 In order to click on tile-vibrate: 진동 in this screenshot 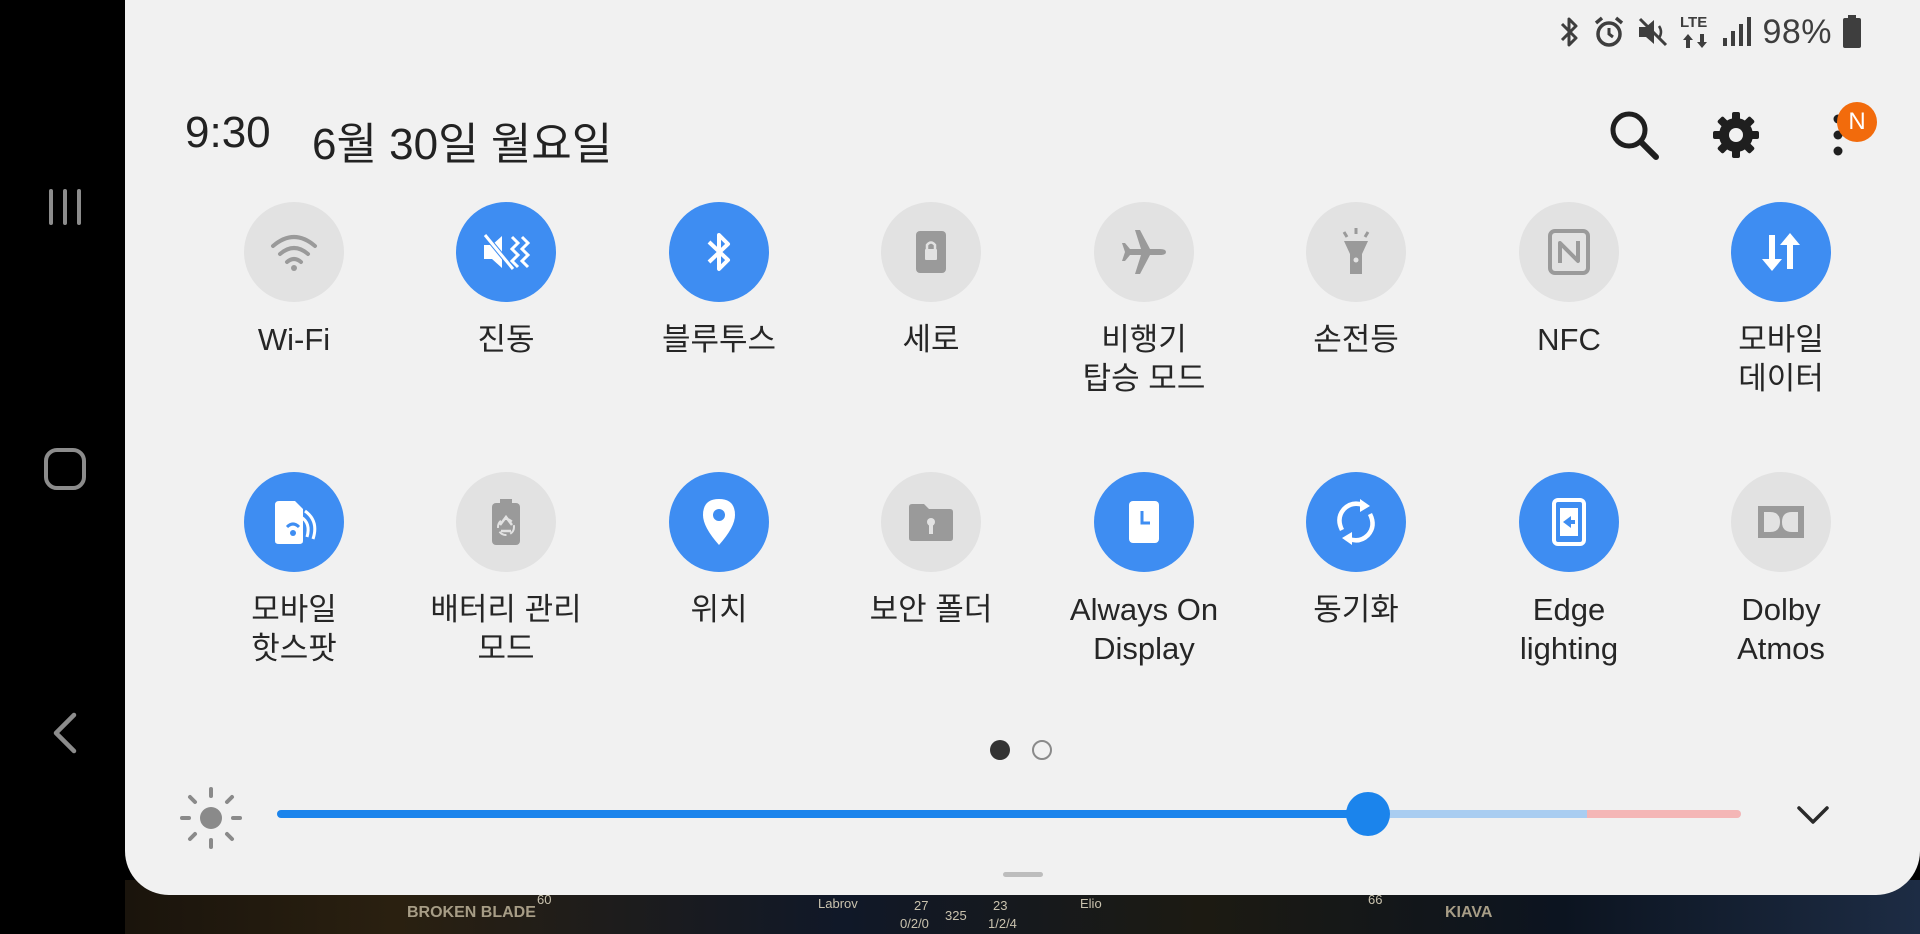, I will do `click(506, 280)`.